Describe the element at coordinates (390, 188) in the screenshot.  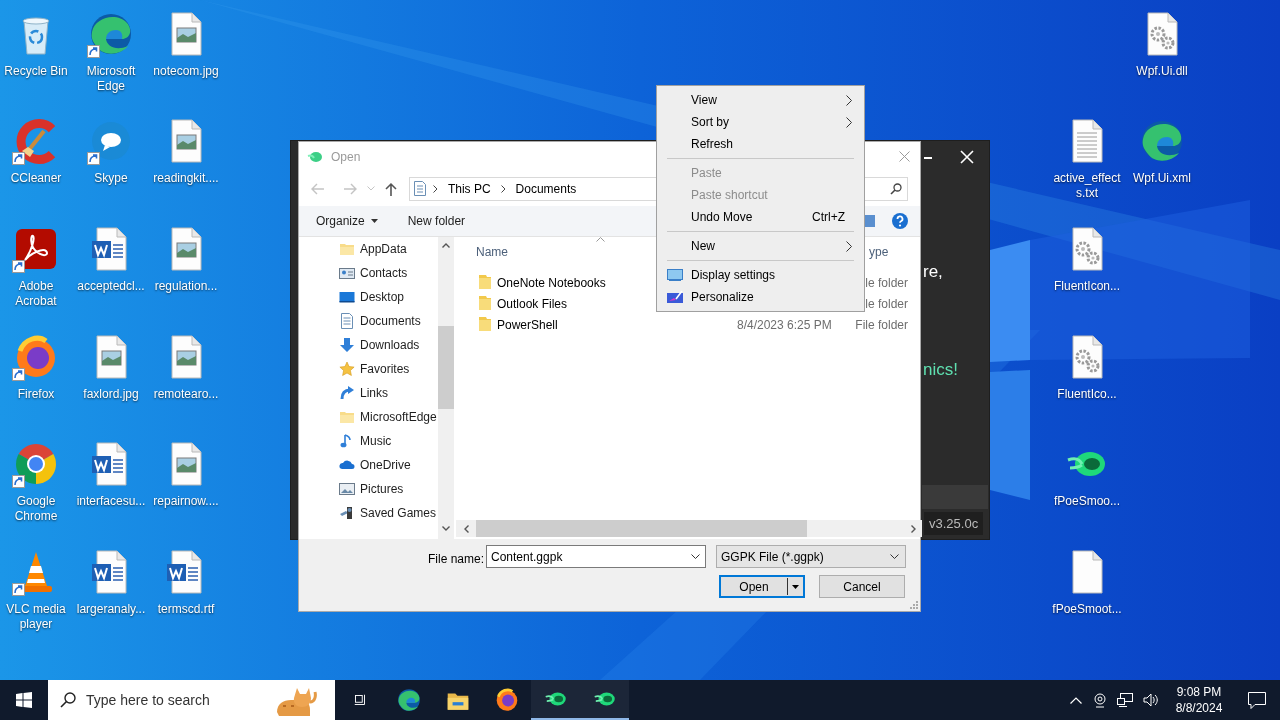
I see `up-arrow-icon` at that location.